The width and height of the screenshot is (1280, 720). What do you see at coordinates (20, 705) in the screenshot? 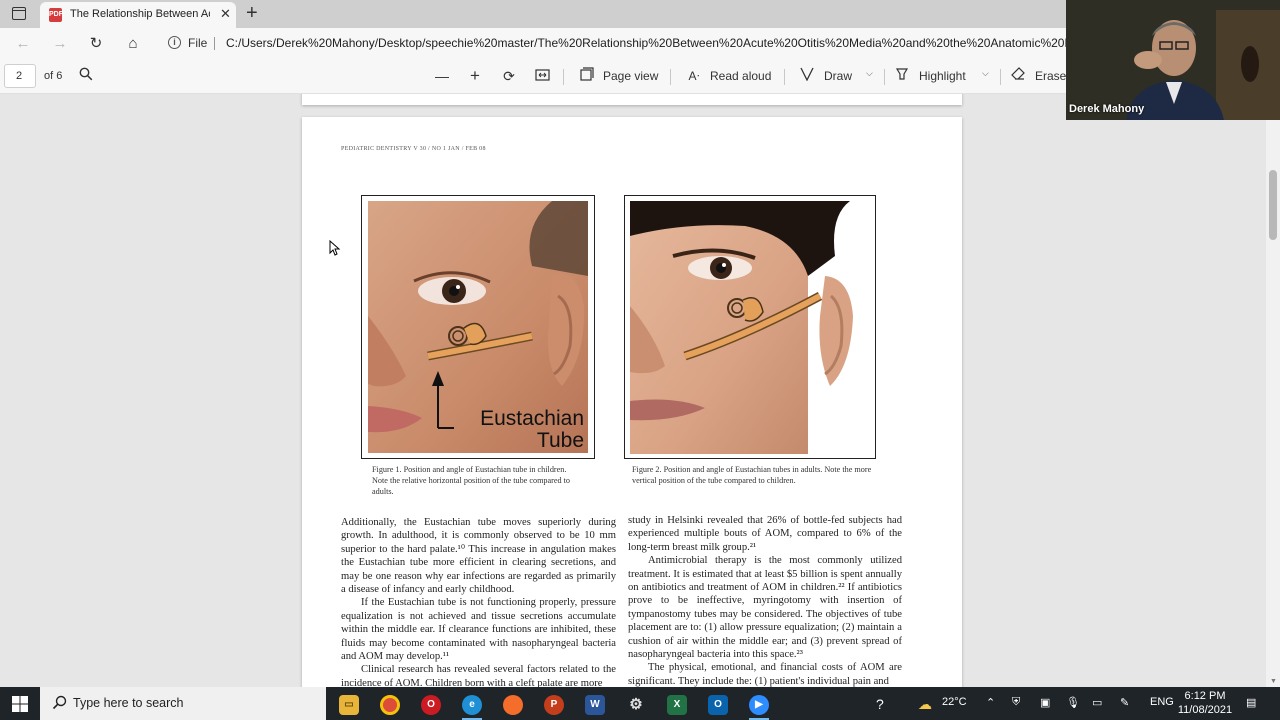
I see `windows-start-icon` at bounding box center [20, 705].